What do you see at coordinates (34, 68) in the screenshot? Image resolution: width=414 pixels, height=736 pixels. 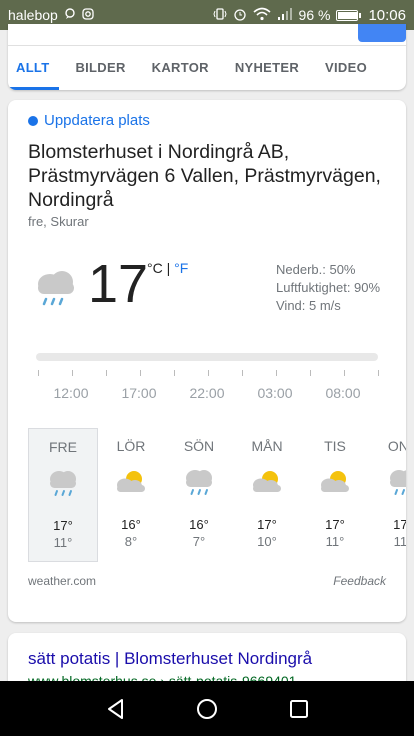 I see `tab-allt: ALLT` at bounding box center [34, 68].